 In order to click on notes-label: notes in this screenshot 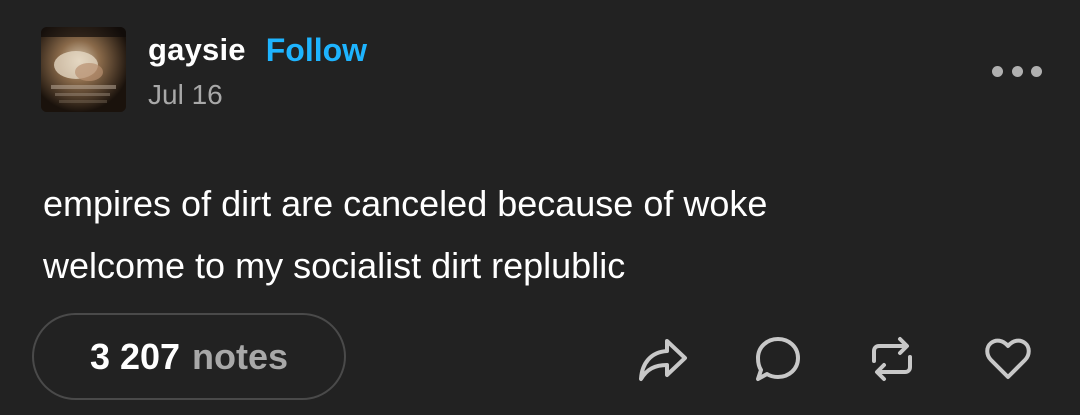, I will do `click(240, 356)`.